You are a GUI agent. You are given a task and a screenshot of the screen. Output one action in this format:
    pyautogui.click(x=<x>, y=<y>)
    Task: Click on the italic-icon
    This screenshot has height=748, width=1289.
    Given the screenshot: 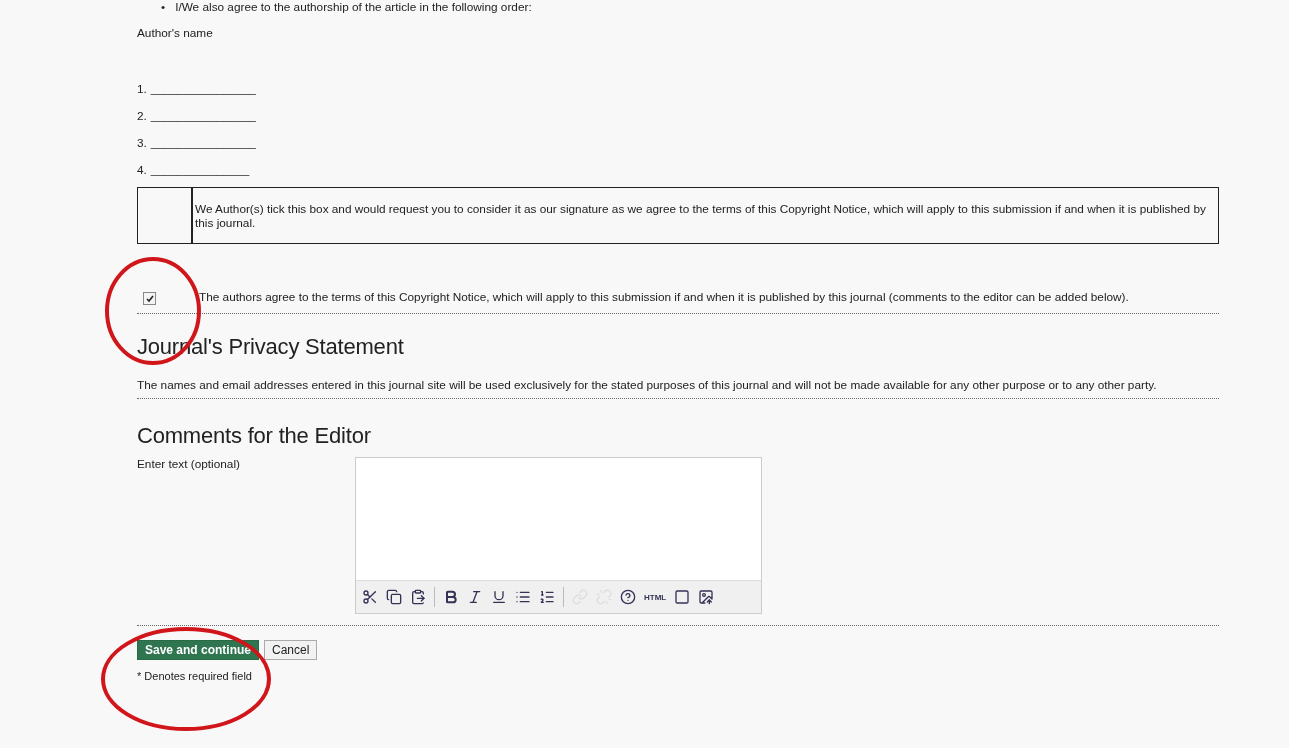 What is the action you would take?
    pyautogui.click(x=475, y=597)
    